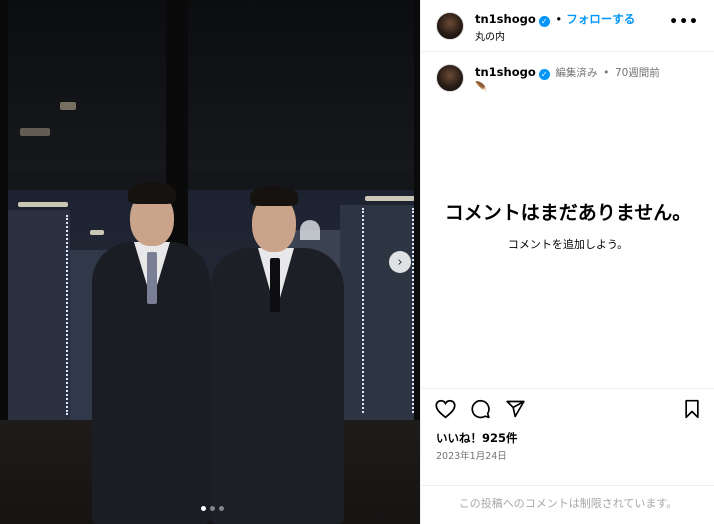  What do you see at coordinates (477, 438) in the screenshot?
I see `likes-count: いいね！925件` at bounding box center [477, 438].